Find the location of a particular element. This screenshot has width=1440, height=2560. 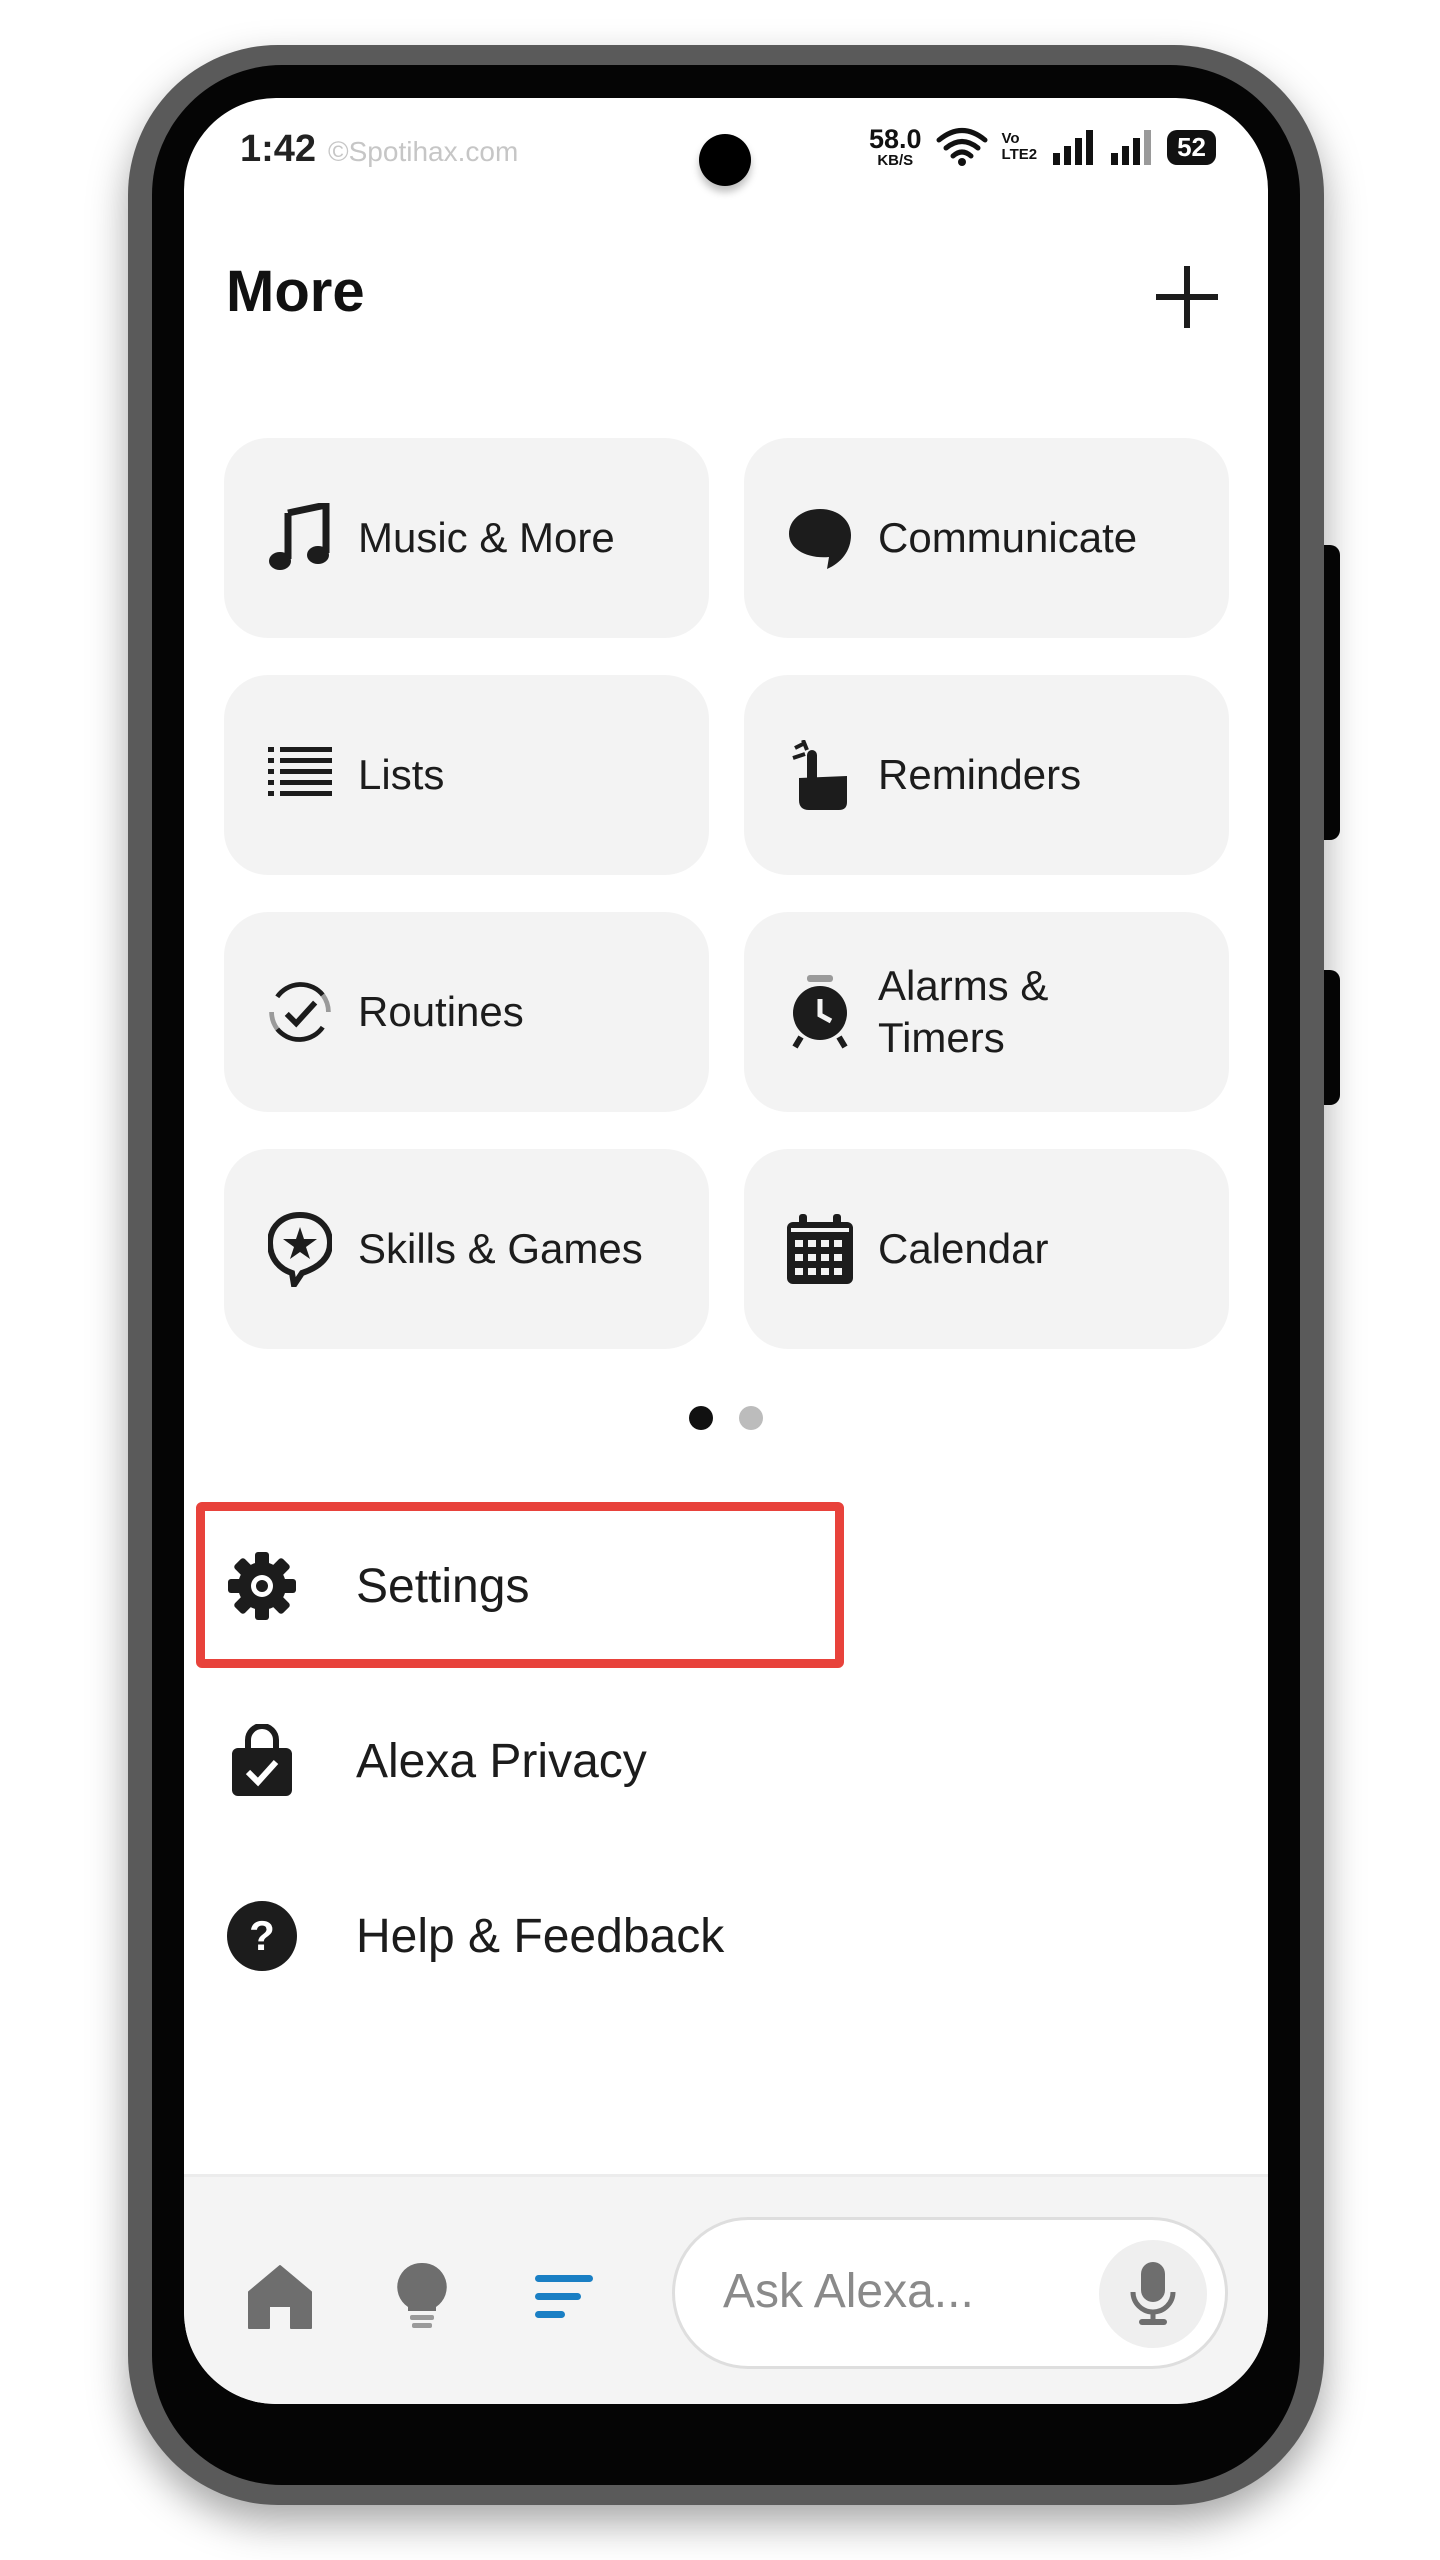

settings-item: Settings is located at coordinates (376, 1586).